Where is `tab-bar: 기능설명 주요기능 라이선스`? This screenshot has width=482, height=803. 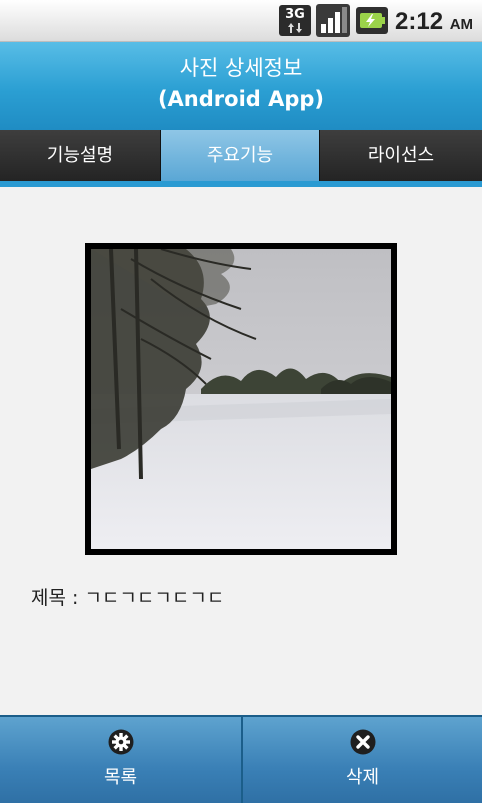
tab-bar: 기능설명 주요기능 라이선스 is located at coordinates (241, 155).